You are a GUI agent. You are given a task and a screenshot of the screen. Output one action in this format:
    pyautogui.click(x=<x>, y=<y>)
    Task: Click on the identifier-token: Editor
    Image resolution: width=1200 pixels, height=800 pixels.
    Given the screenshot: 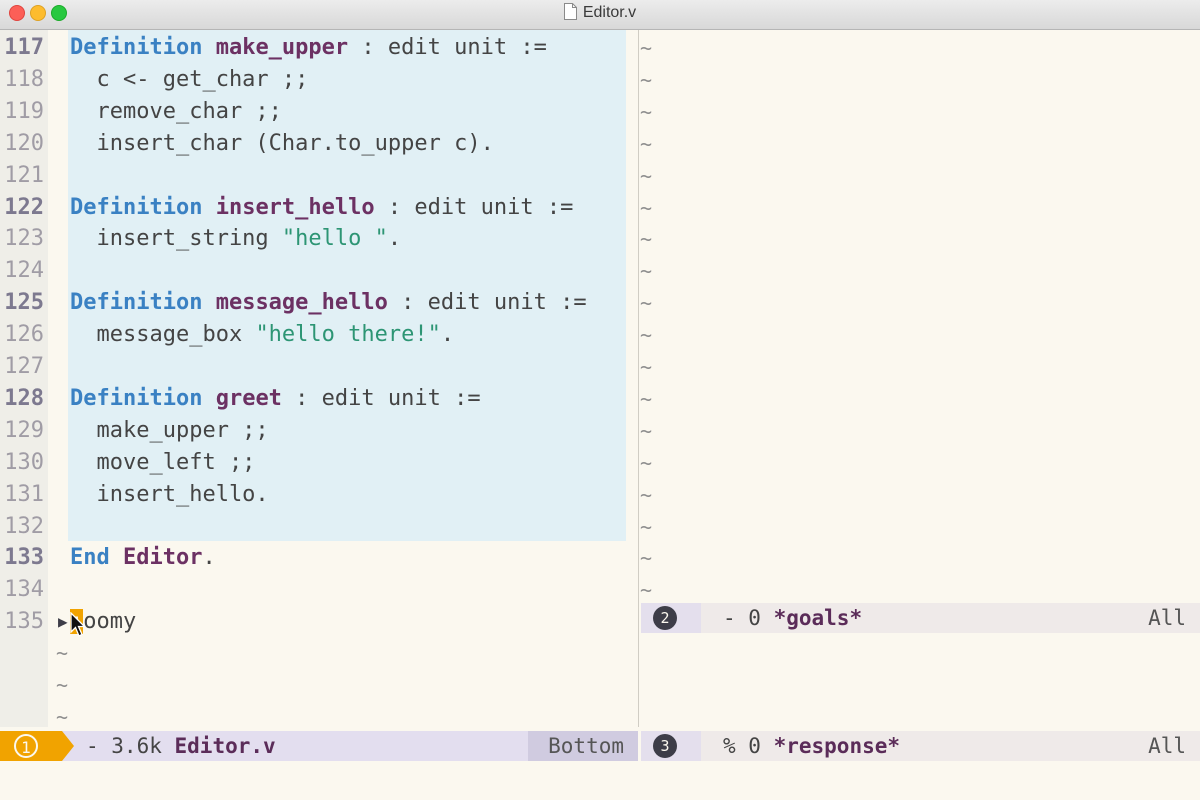 What is the action you would take?
    pyautogui.click(x=163, y=558)
    